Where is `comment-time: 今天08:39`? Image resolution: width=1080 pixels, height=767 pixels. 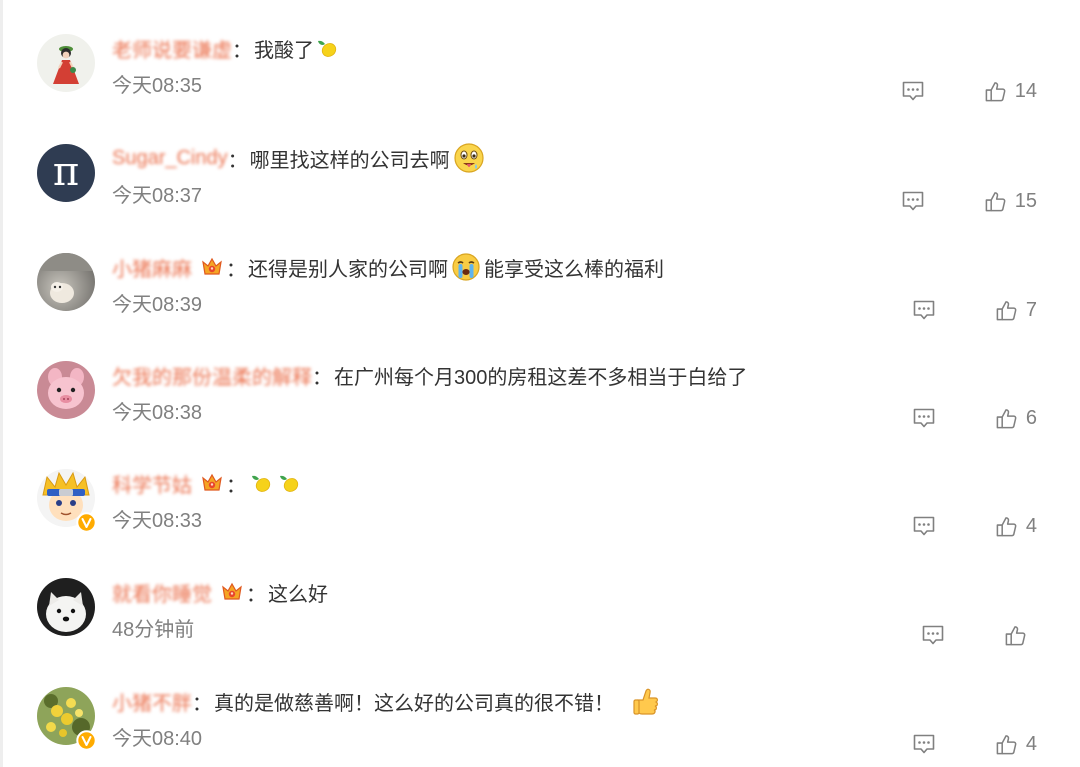 comment-time: 今天08:39 is located at coordinates (157, 305).